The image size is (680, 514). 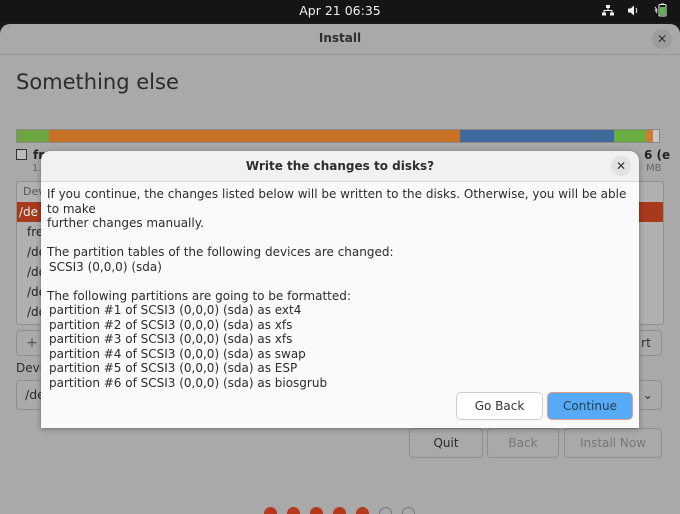 I want to click on volume-icon, so click(x=634, y=10).